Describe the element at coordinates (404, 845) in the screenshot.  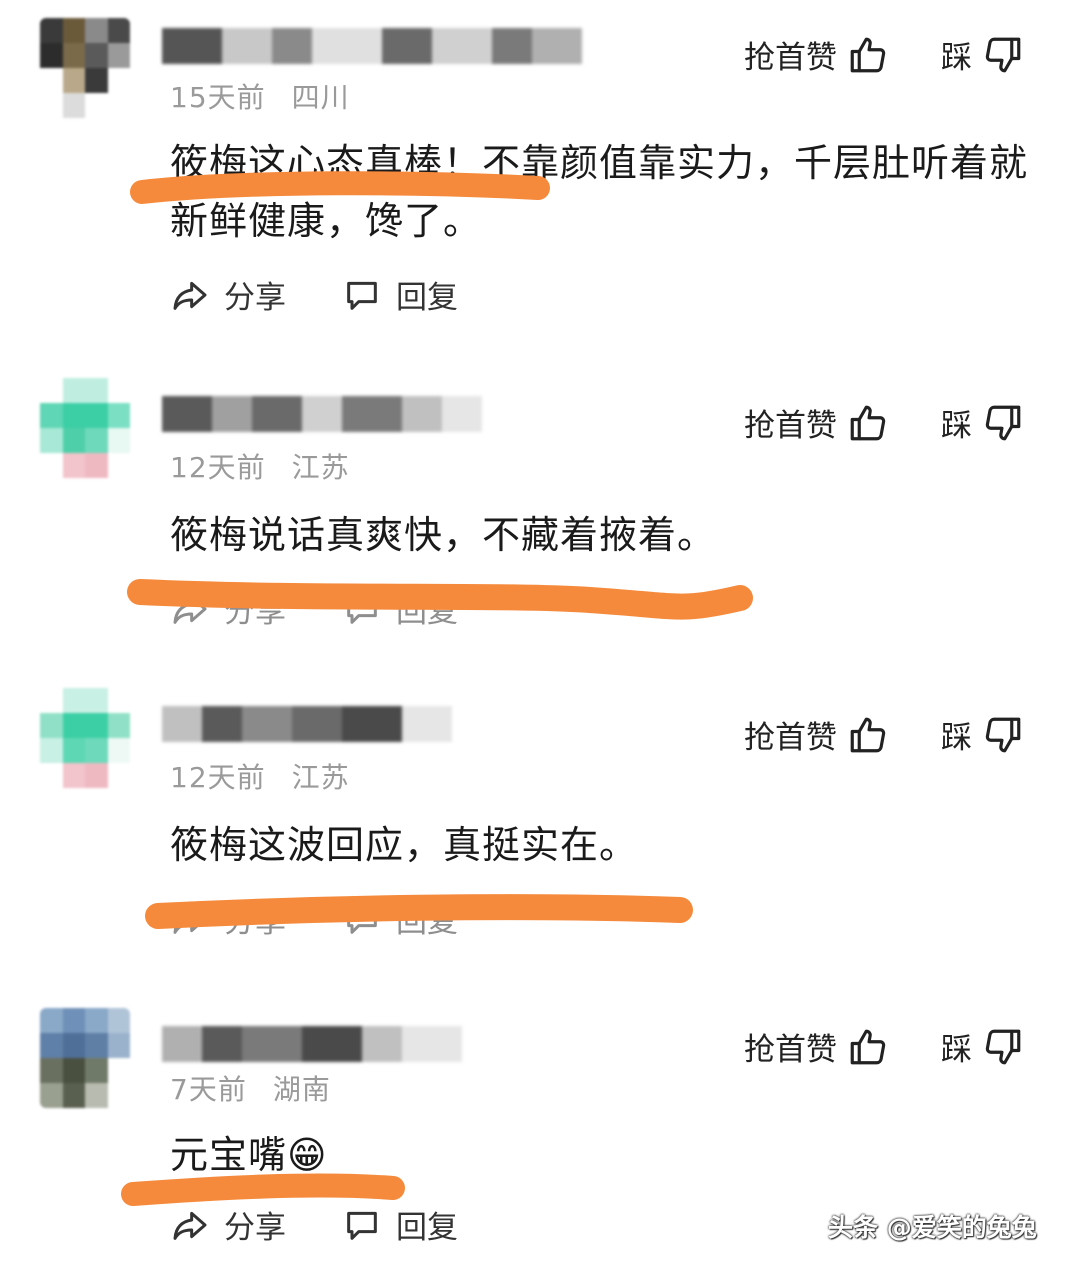
I see `comment-text: 筱梅这波回应，真挺实在。` at that location.